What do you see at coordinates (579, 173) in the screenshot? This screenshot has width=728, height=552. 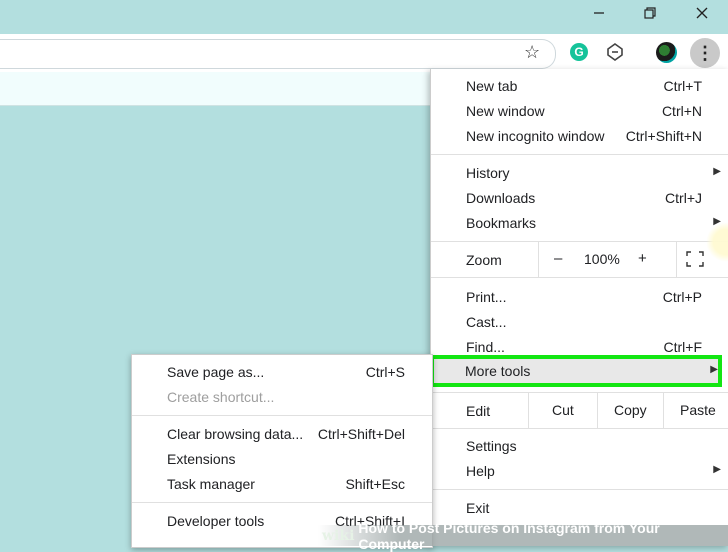 I see `menu-item-history: History ▶` at bounding box center [579, 173].